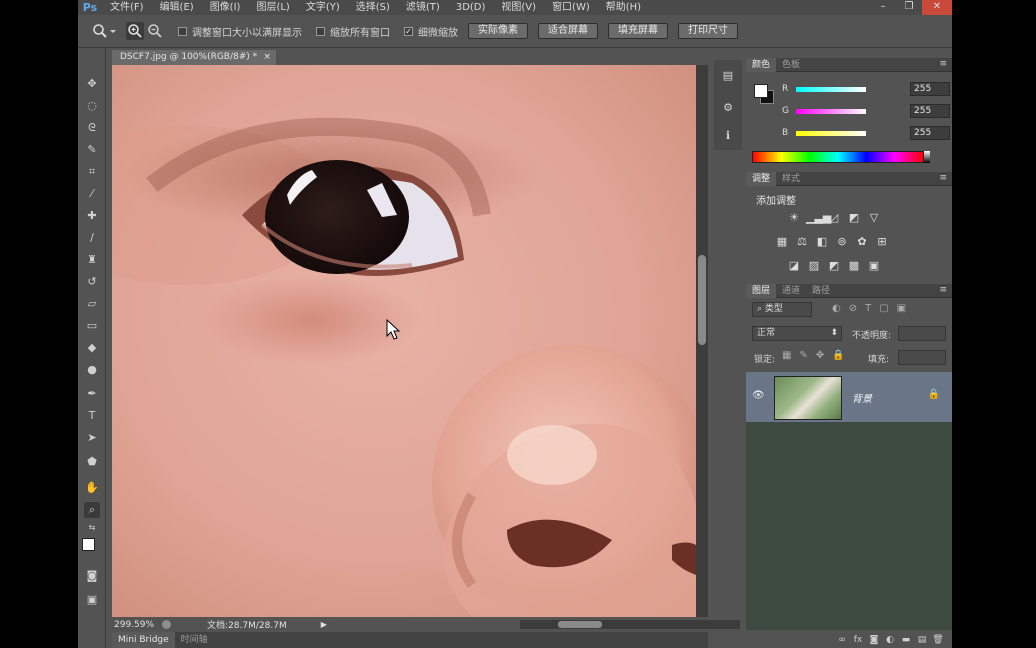 The image size is (1036, 648). Describe the element at coordinates (471, 7) in the screenshot. I see `menu-3d: 3D(D)` at that location.